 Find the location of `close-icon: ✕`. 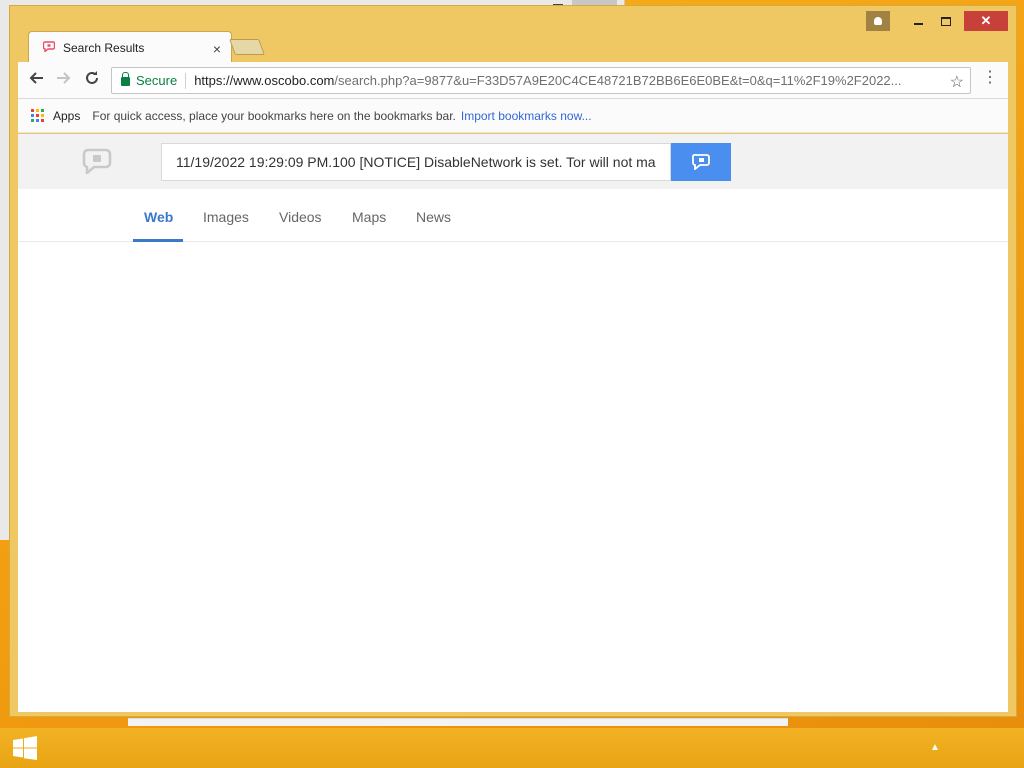

close-icon: ✕ is located at coordinates (986, 20).